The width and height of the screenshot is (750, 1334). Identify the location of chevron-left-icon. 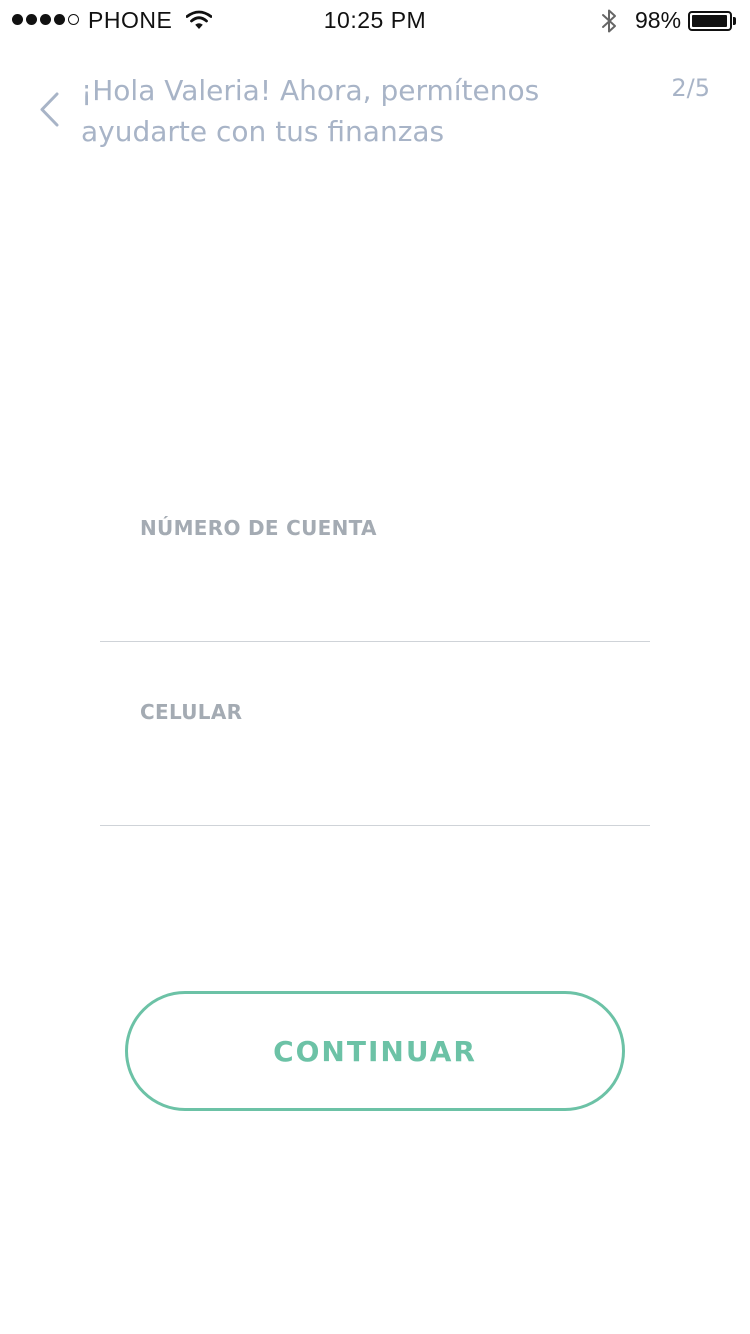
(49, 109).